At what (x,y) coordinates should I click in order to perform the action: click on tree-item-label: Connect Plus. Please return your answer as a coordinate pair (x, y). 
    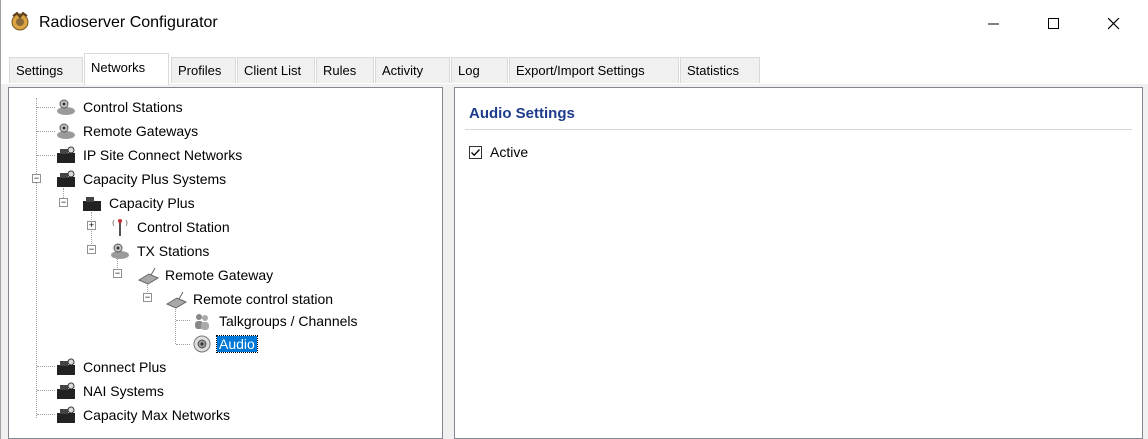
    Looking at the image, I should click on (125, 367).